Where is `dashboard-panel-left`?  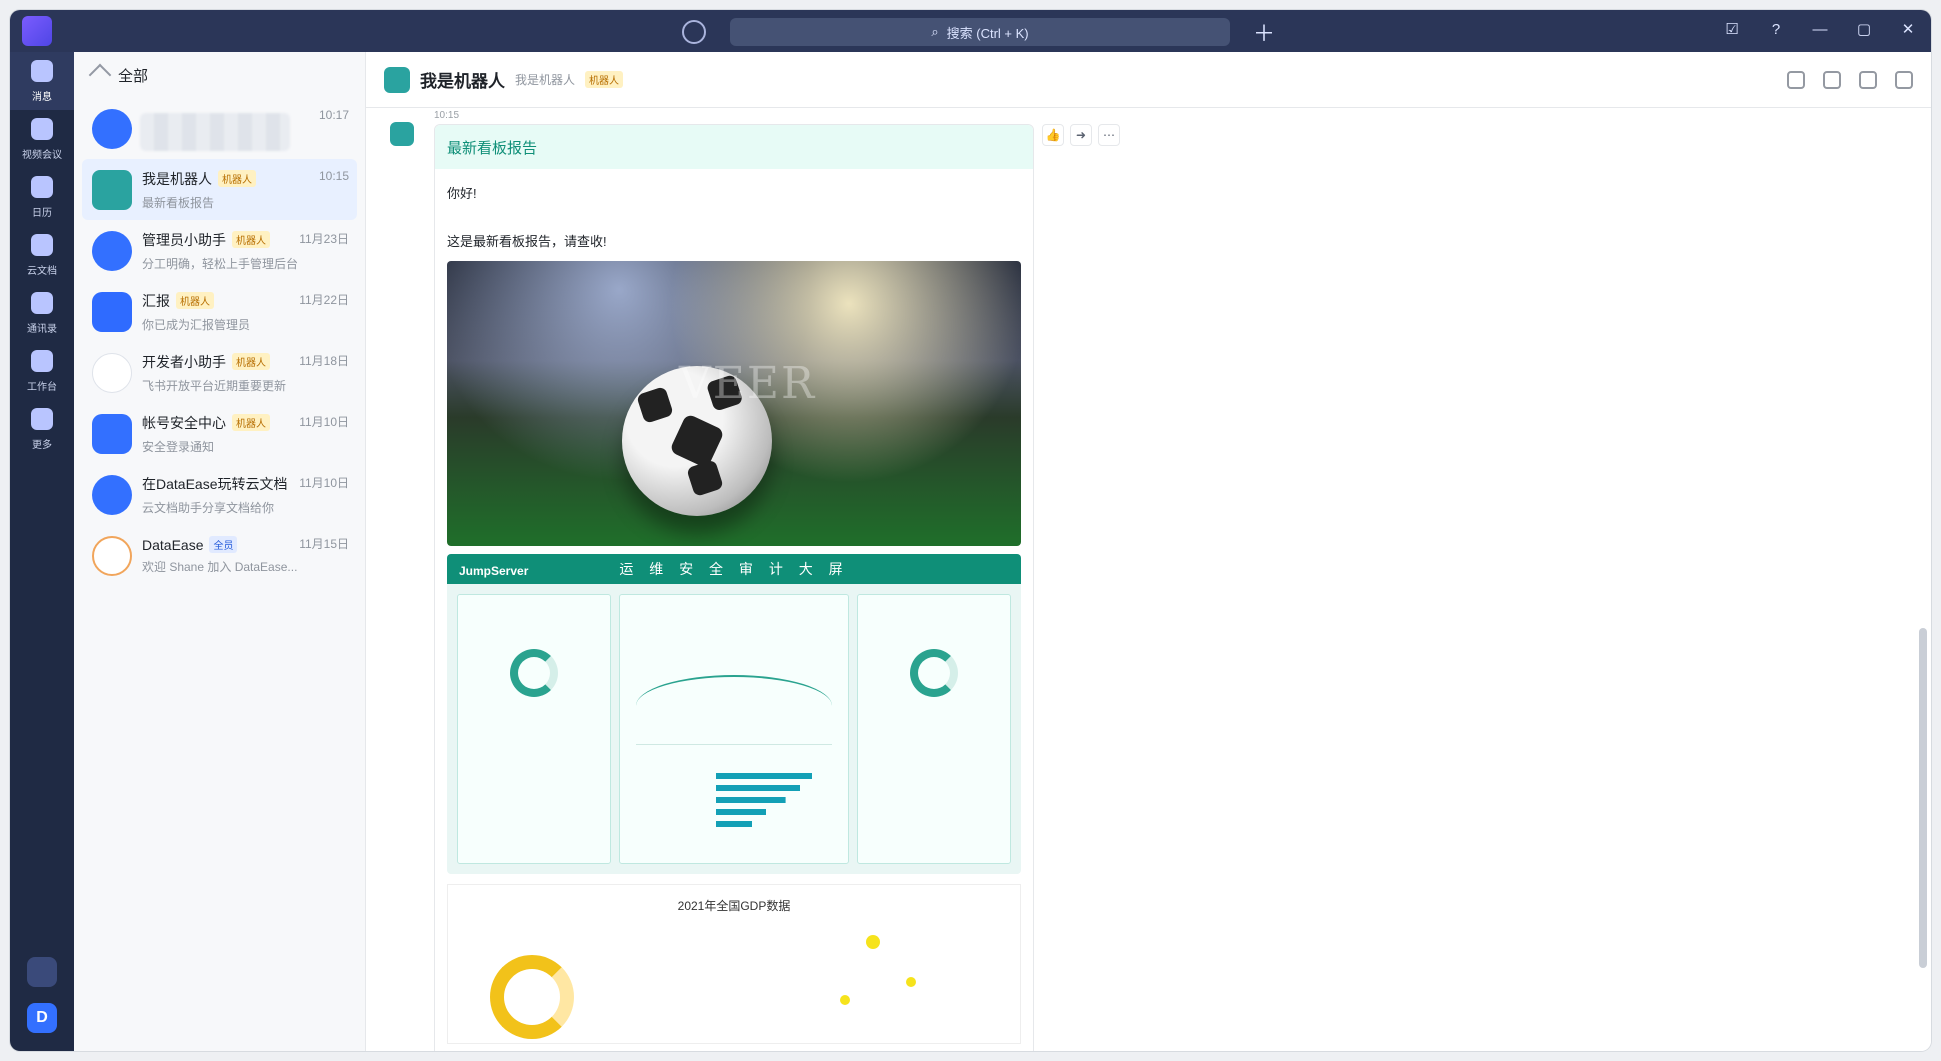 dashboard-panel-left is located at coordinates (534, 729).